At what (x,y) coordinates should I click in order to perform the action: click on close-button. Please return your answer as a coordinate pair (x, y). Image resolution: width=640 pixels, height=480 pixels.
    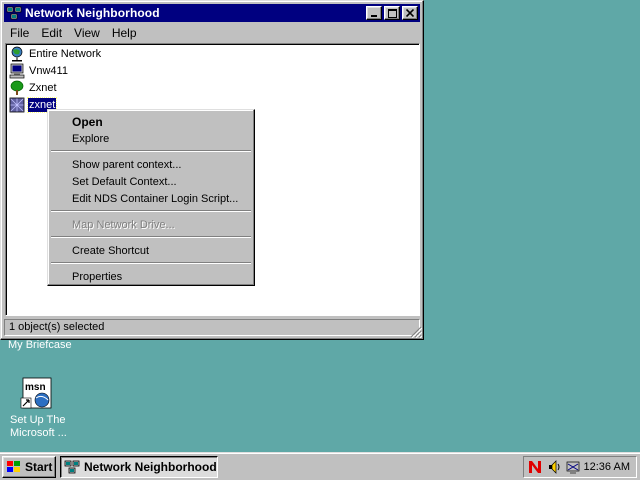
    Looking at the image, I should click on (410, 13).